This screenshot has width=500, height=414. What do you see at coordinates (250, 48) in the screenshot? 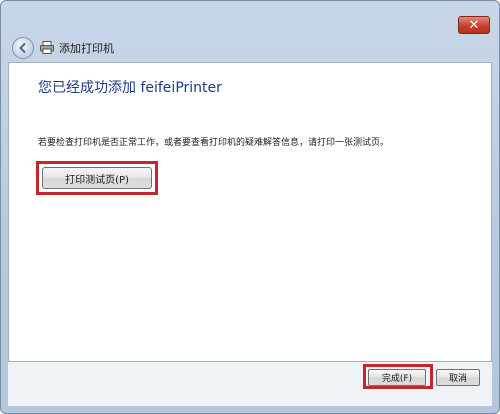
I see `navigation-bar: 添加打印机` at bounding box center [250, 48].